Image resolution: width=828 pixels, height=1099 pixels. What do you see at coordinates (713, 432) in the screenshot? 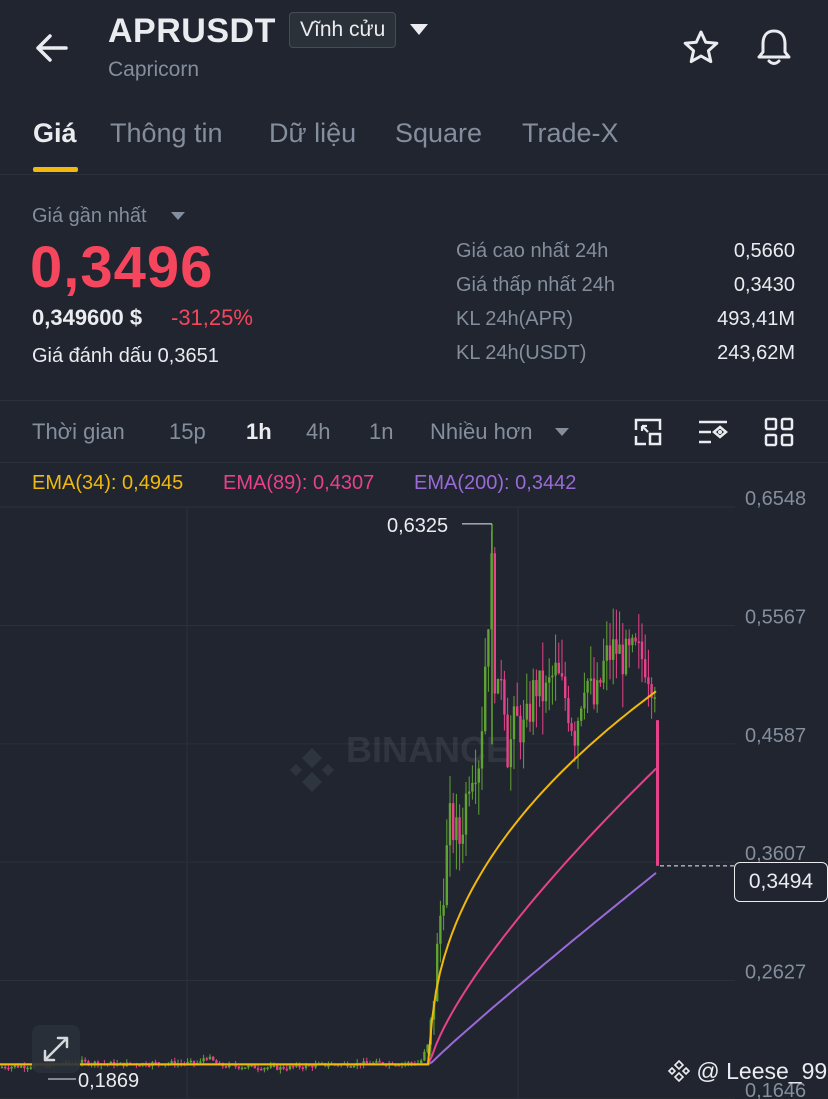
I see `chart-settings-icon` at bounding box center [713, 432].